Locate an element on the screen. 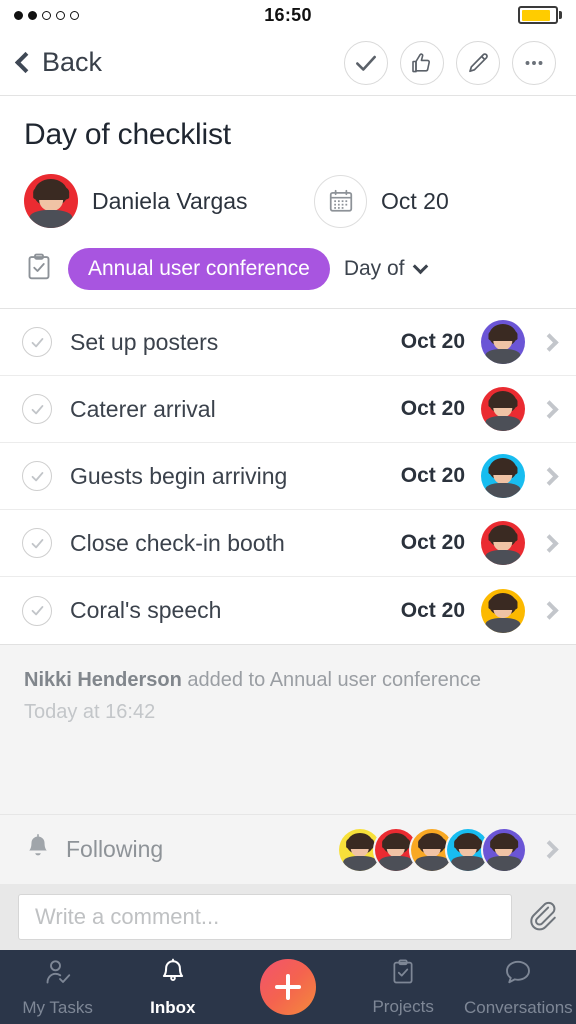 This screenshot has width=576, height=1024. tab-my-tasks: My Tasks is located at coordinates (58, 987).